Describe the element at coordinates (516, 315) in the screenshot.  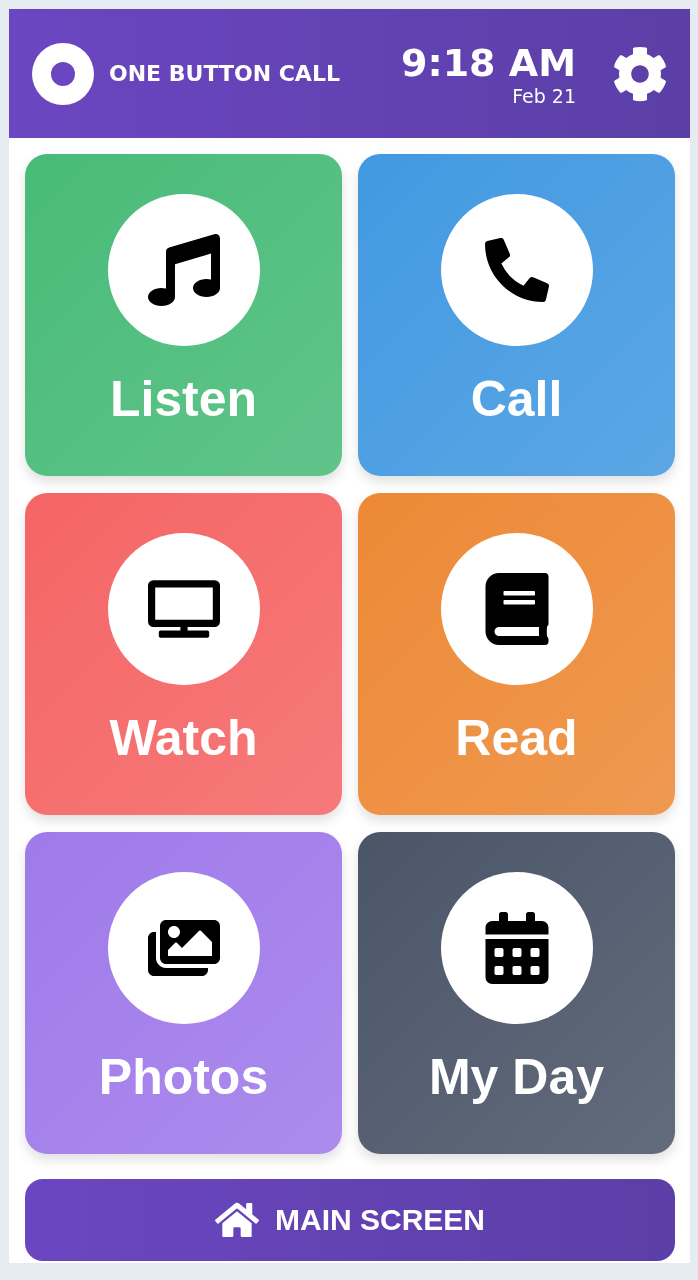
I see `app-tile: Call` at that location.